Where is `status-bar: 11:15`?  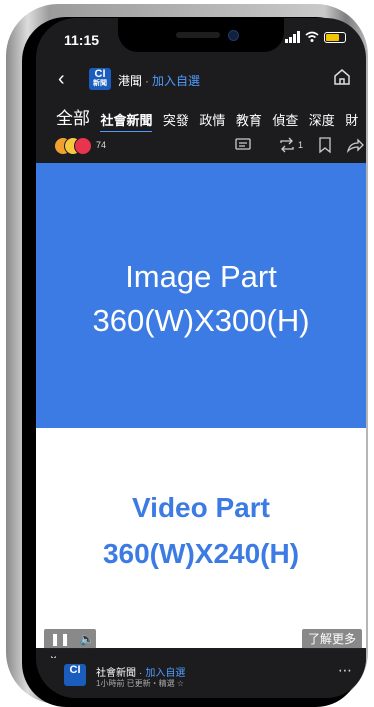
status-bar: 11:15 is located at coordinates (201, 38).